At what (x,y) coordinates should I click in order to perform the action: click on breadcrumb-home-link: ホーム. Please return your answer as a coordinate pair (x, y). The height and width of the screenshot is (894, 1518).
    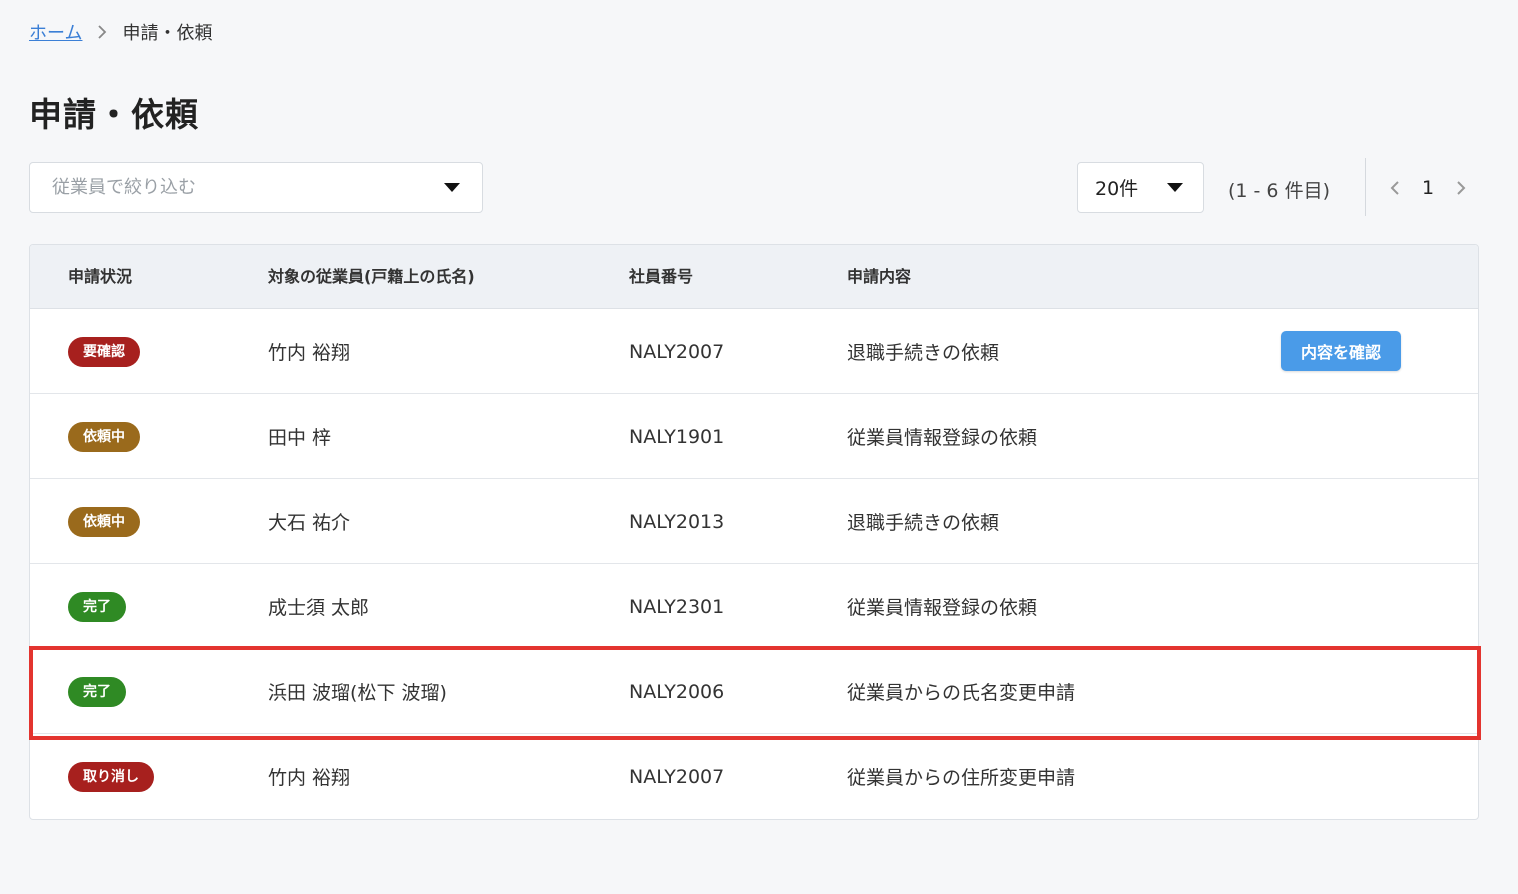
    Looking at the image, I should click on (55, 32).